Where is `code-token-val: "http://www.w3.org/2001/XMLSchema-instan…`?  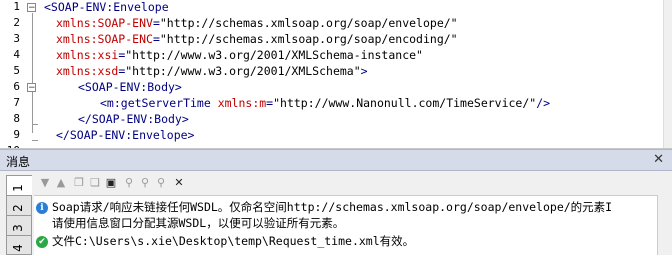
code-token-val: "http://www.w3.org/2001/XMLSchema-instan… is located at coordinates (274, 55).